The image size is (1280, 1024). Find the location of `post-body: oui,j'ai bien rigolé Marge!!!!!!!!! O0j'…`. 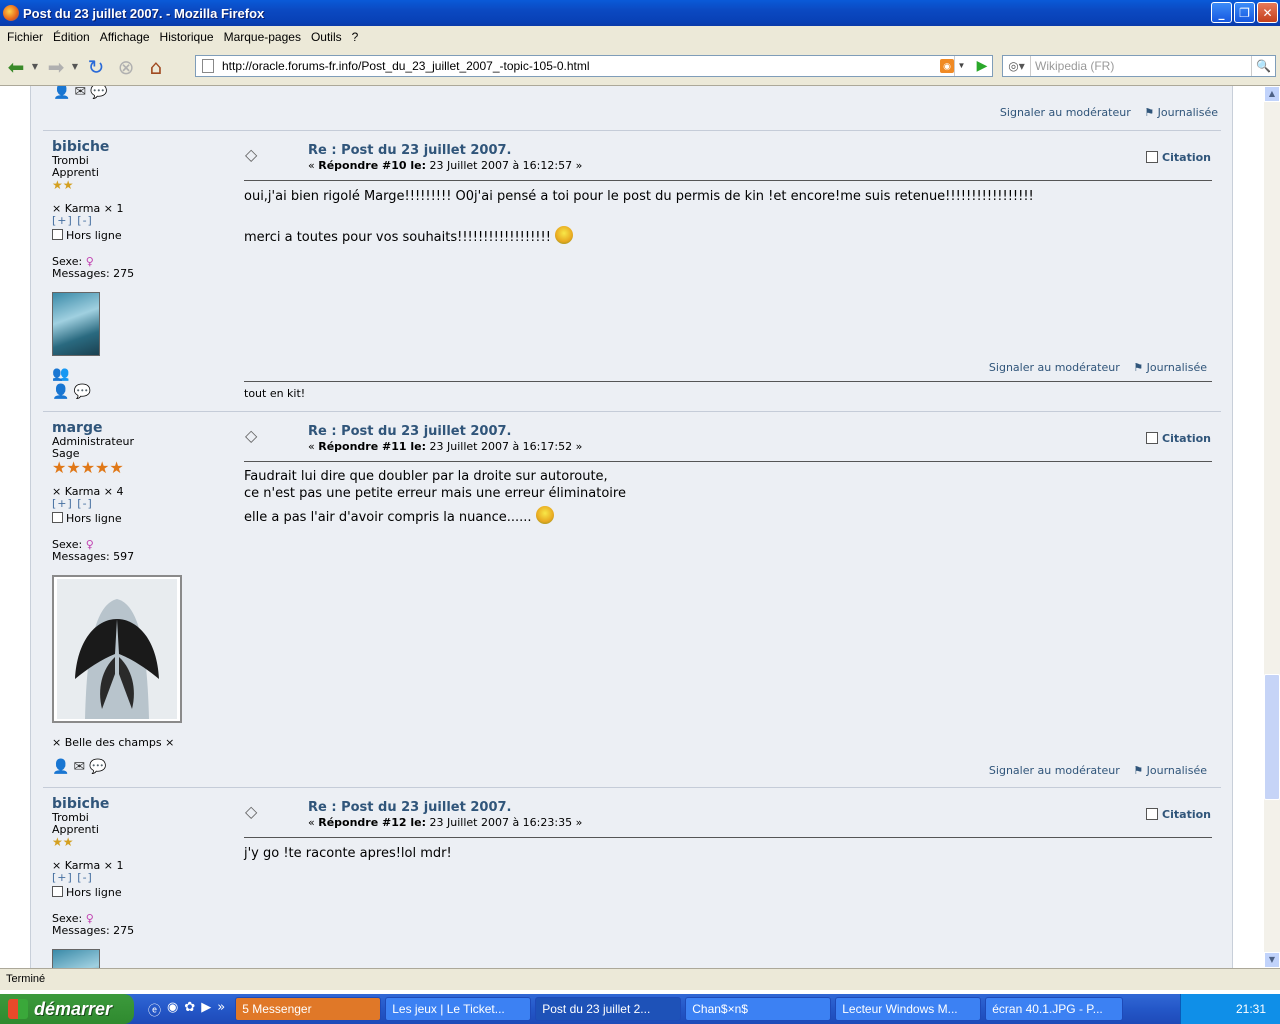

post-body: oui,j'ai bien rigolé Marge!!!!!!!!! O0j'… is located at coordinates (639, 217).